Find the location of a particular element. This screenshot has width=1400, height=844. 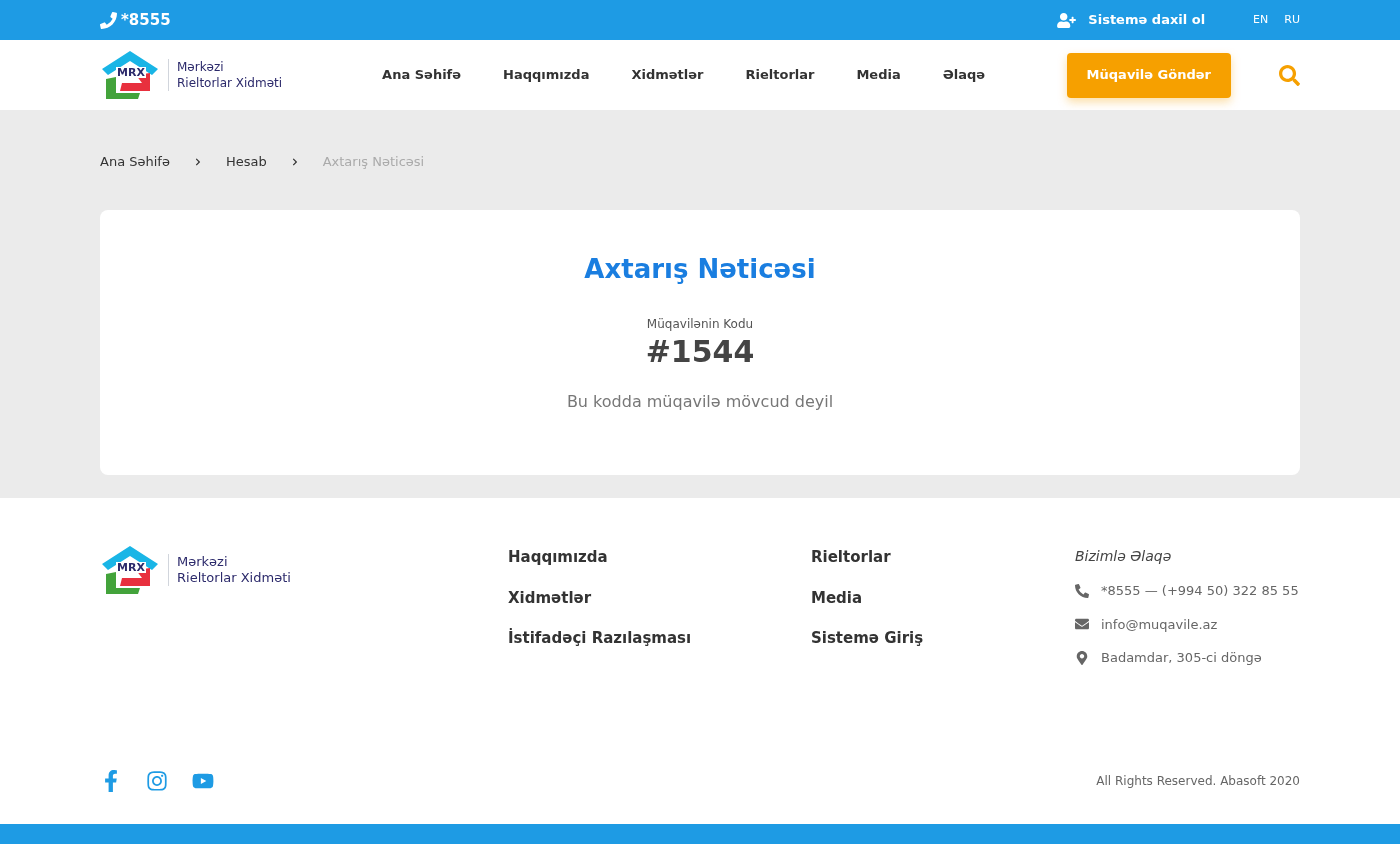

user-add-icon is located at coordinates (1067, 20).